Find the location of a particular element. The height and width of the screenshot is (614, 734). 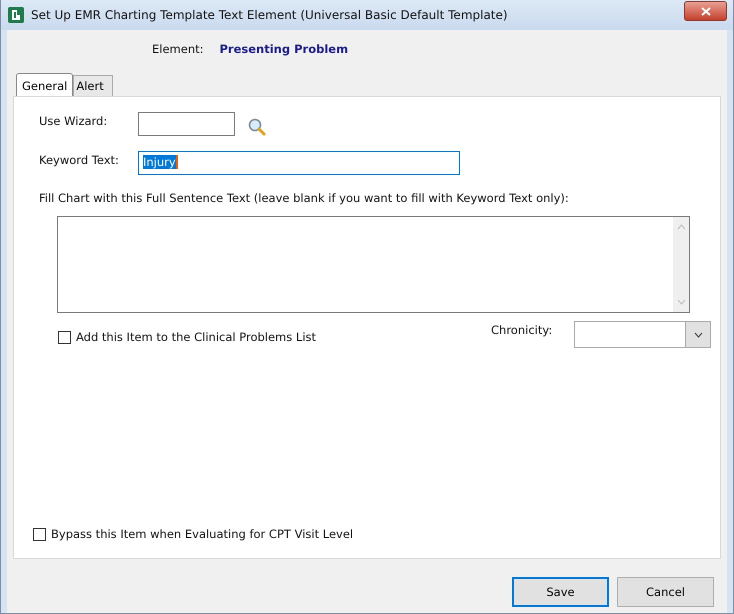

wizard-field is located at coordinates (186, 124).